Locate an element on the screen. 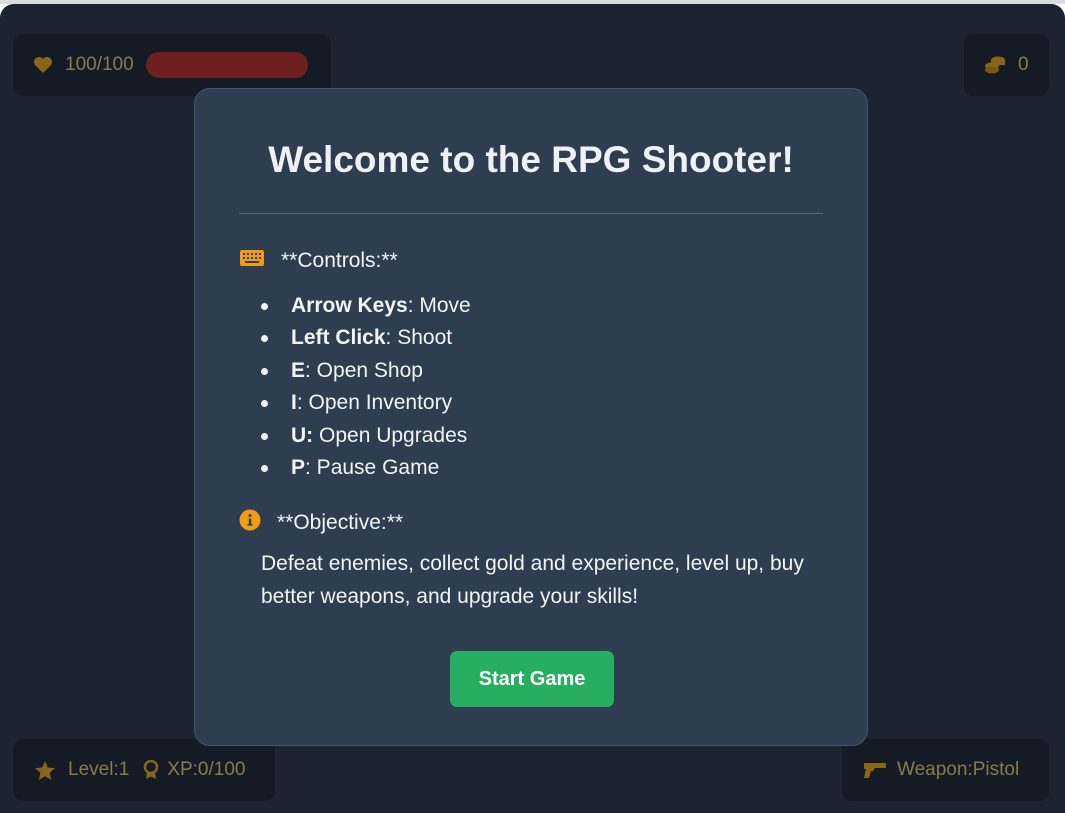  gold-panel: 0 is located at coordinates (1006, 65).